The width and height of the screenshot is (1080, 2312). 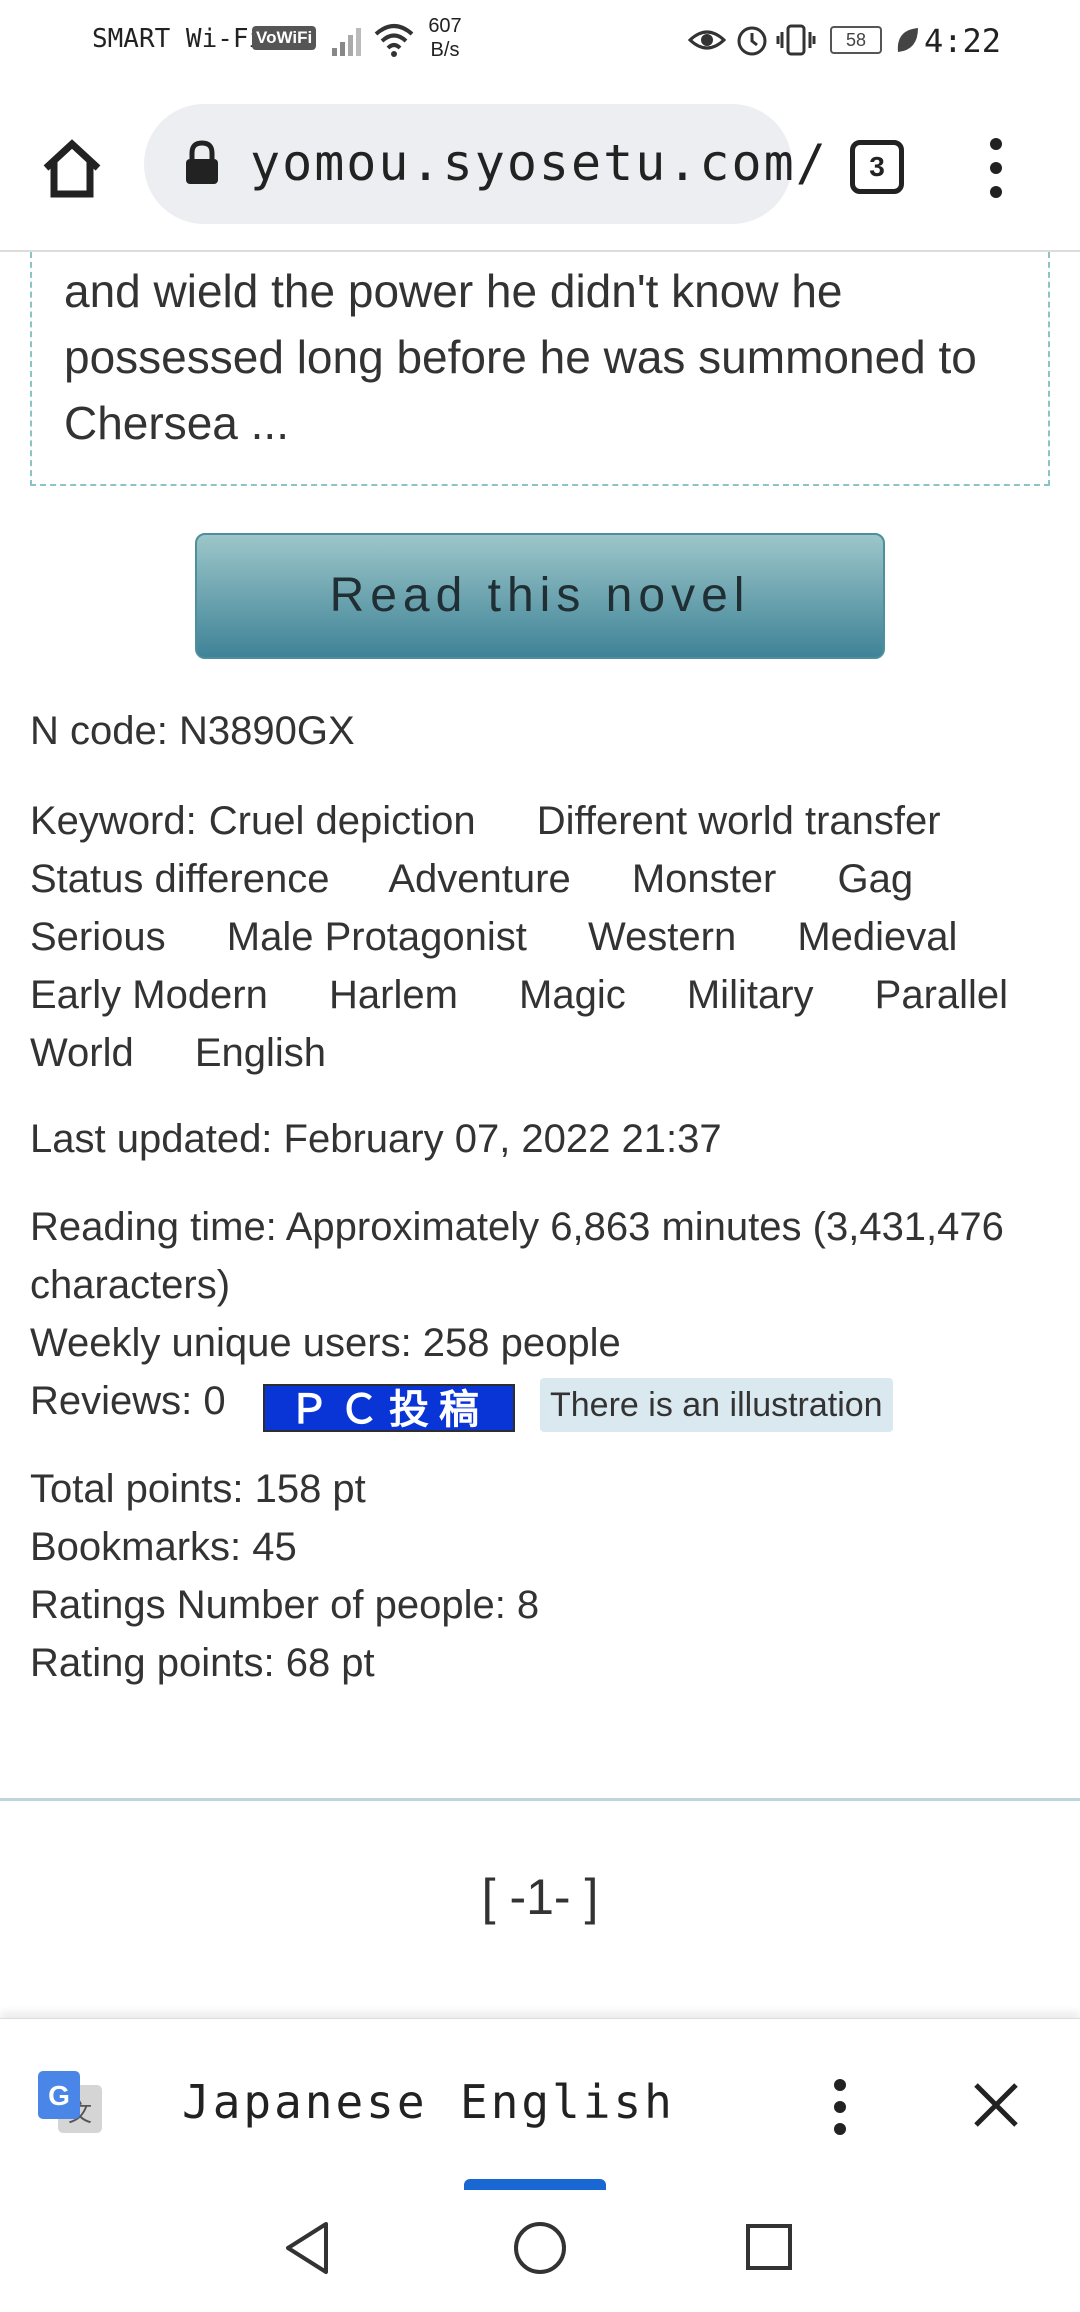 What do you see at coordinates (750, 995) in the screenshot?
I see `keyword-item: Military` at bounding box center [750, 995].